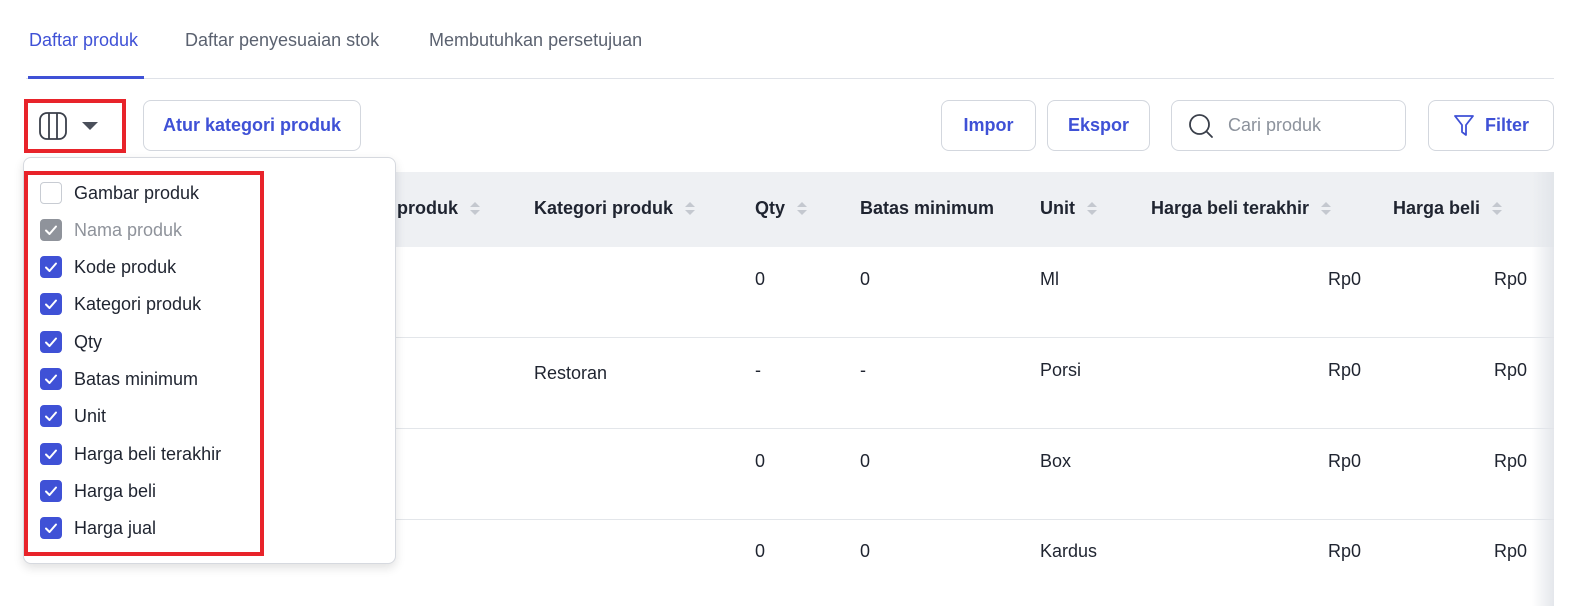 The height and width of the screenshot is (606, 1586). Describe the element at coordinates (111, 230) in the screenshot. I see `column-option-nama-produk: Nama produk` at that location.